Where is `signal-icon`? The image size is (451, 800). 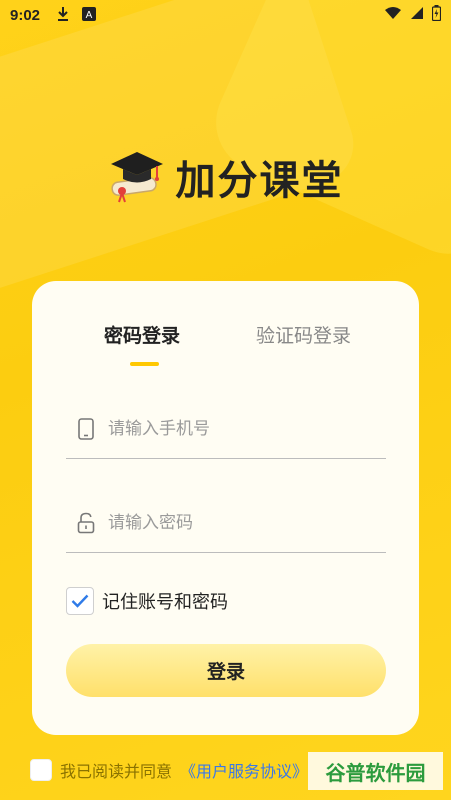 signal-icon is located at coordinates (417, 15).